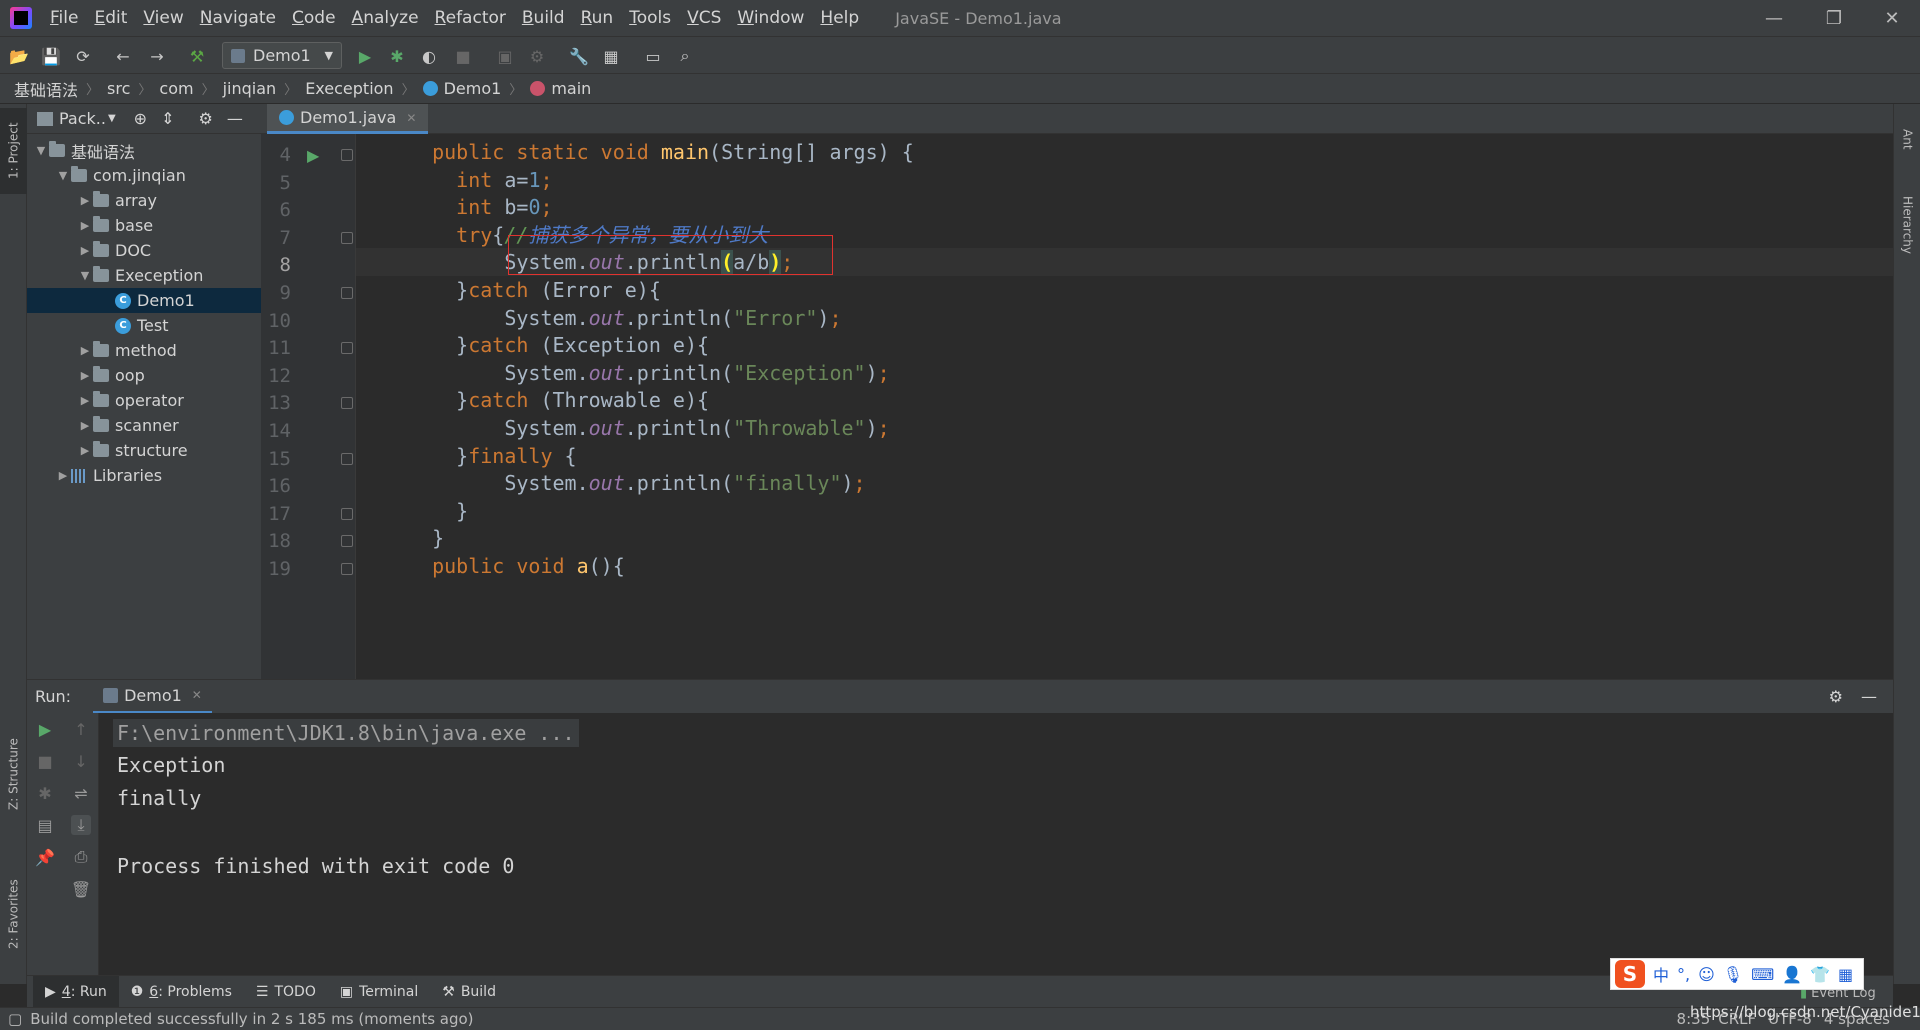  Describe the element at coordinates (379, 992) in the screenshot. I see `tool-tab-terminal: ▣ Terminal` at that location.